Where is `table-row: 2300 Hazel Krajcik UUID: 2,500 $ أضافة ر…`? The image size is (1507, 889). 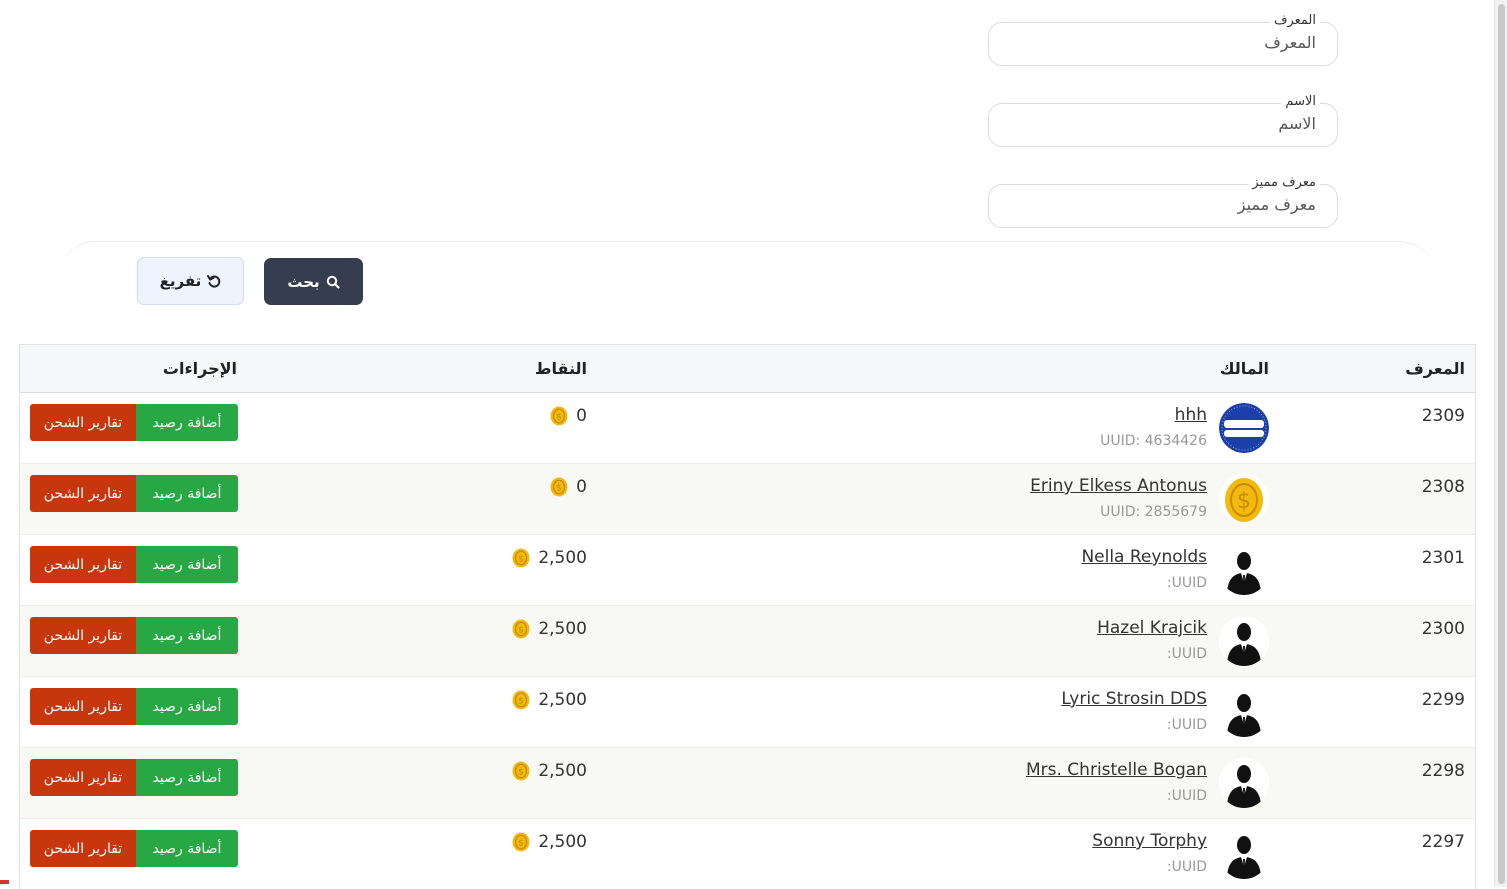
table-row: 2300 Hazel Krajcik UUID: 2,500 $ أضافة ر… is located at coordinates (747, 641).